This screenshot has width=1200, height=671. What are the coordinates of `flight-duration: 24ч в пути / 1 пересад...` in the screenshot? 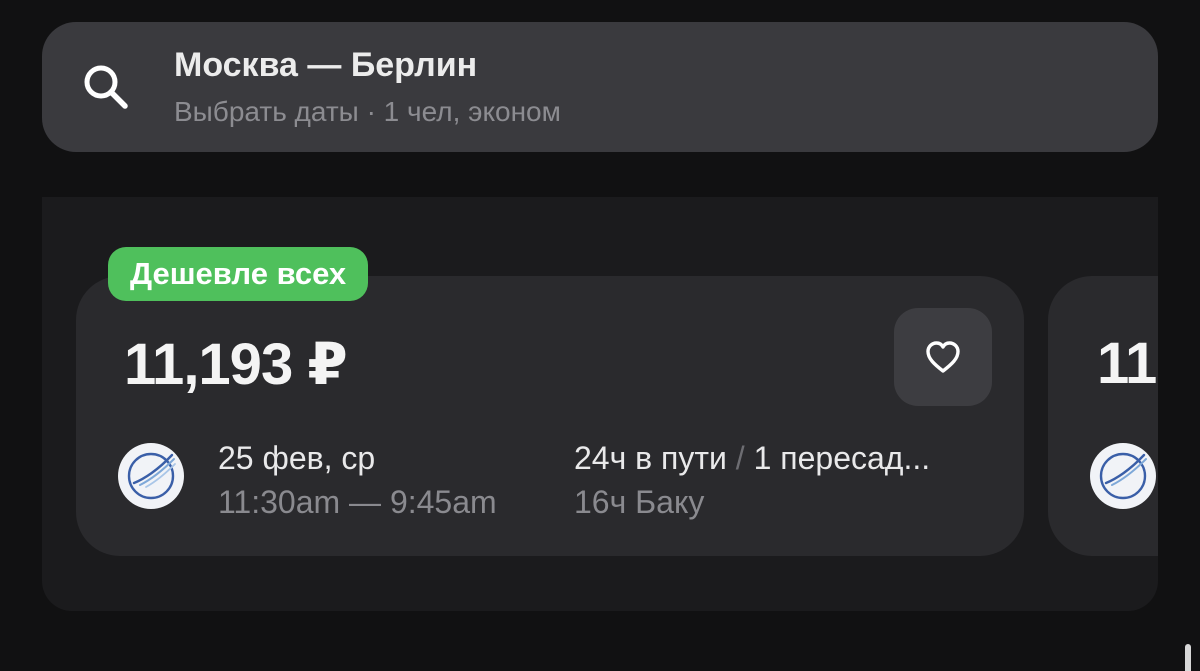 It's located at (752, 458).